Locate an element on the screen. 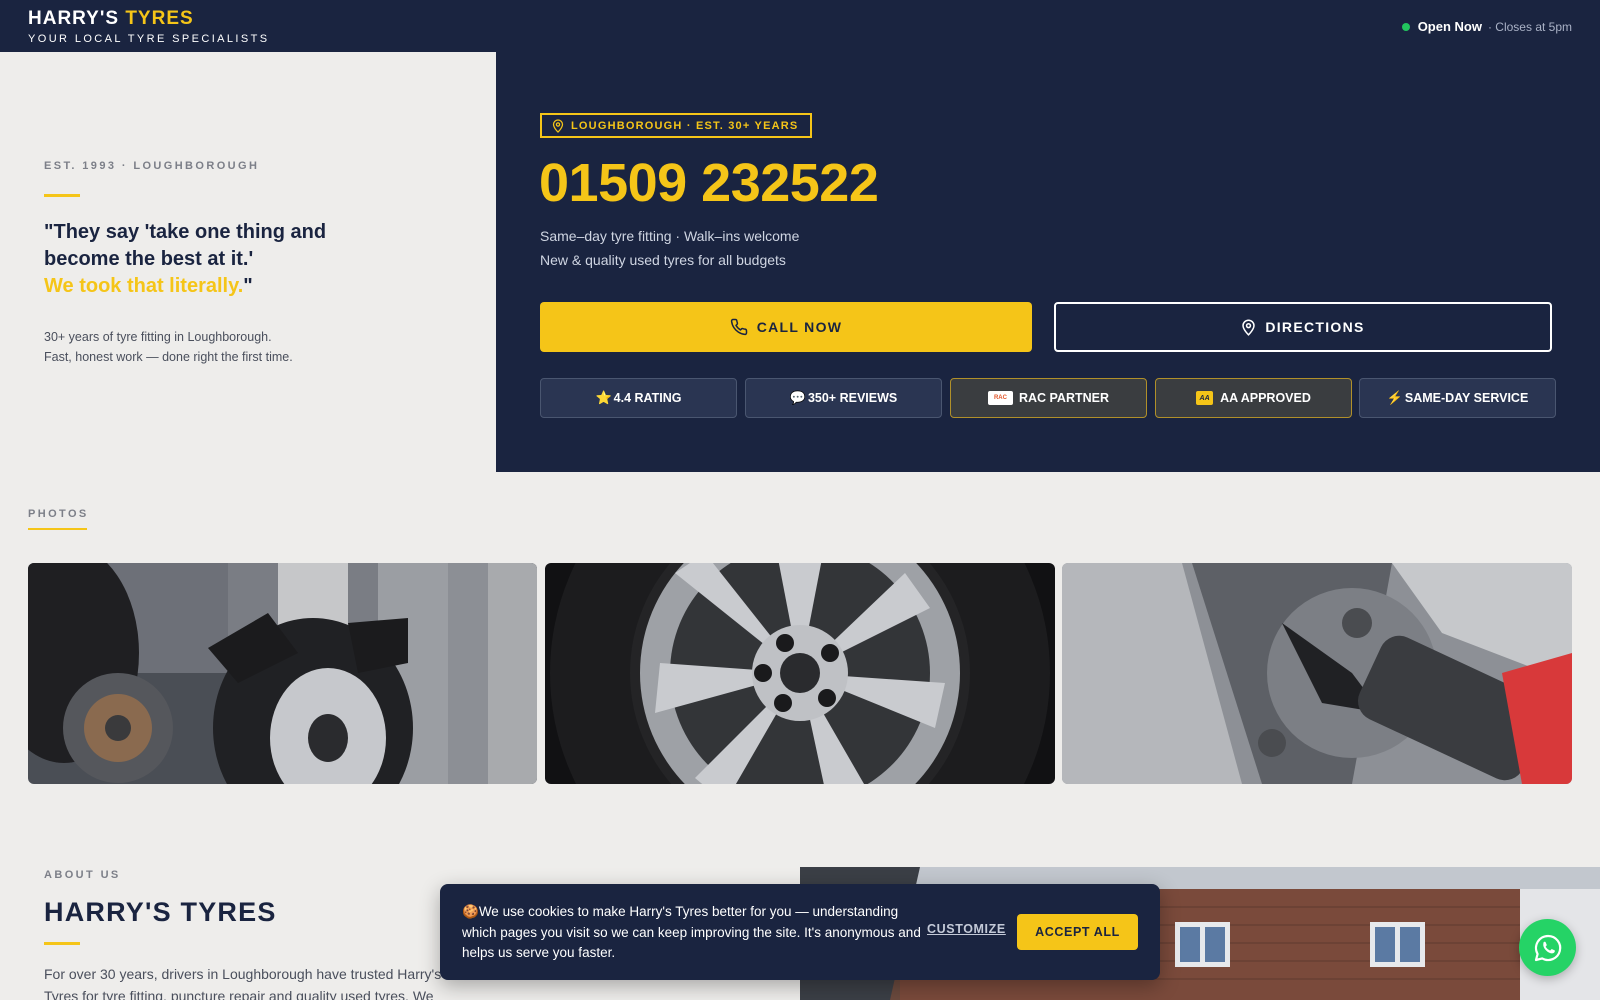  photos-accent-rule is located at coordinates (57, 529).